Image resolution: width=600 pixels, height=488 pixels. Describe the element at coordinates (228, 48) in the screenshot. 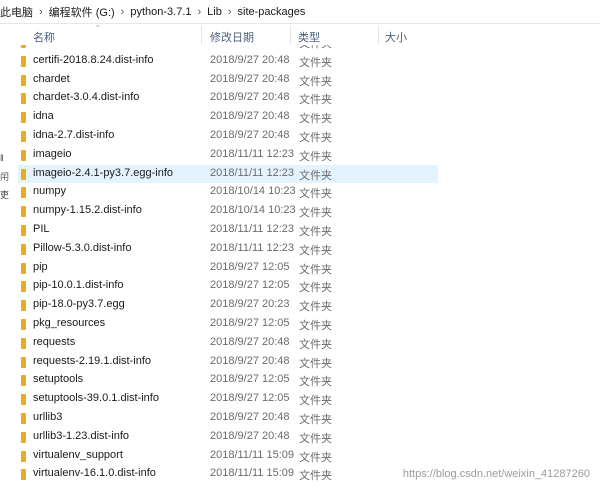

I see `file-row: certifi 2018/9/27 20:48 文件夹` at that location.